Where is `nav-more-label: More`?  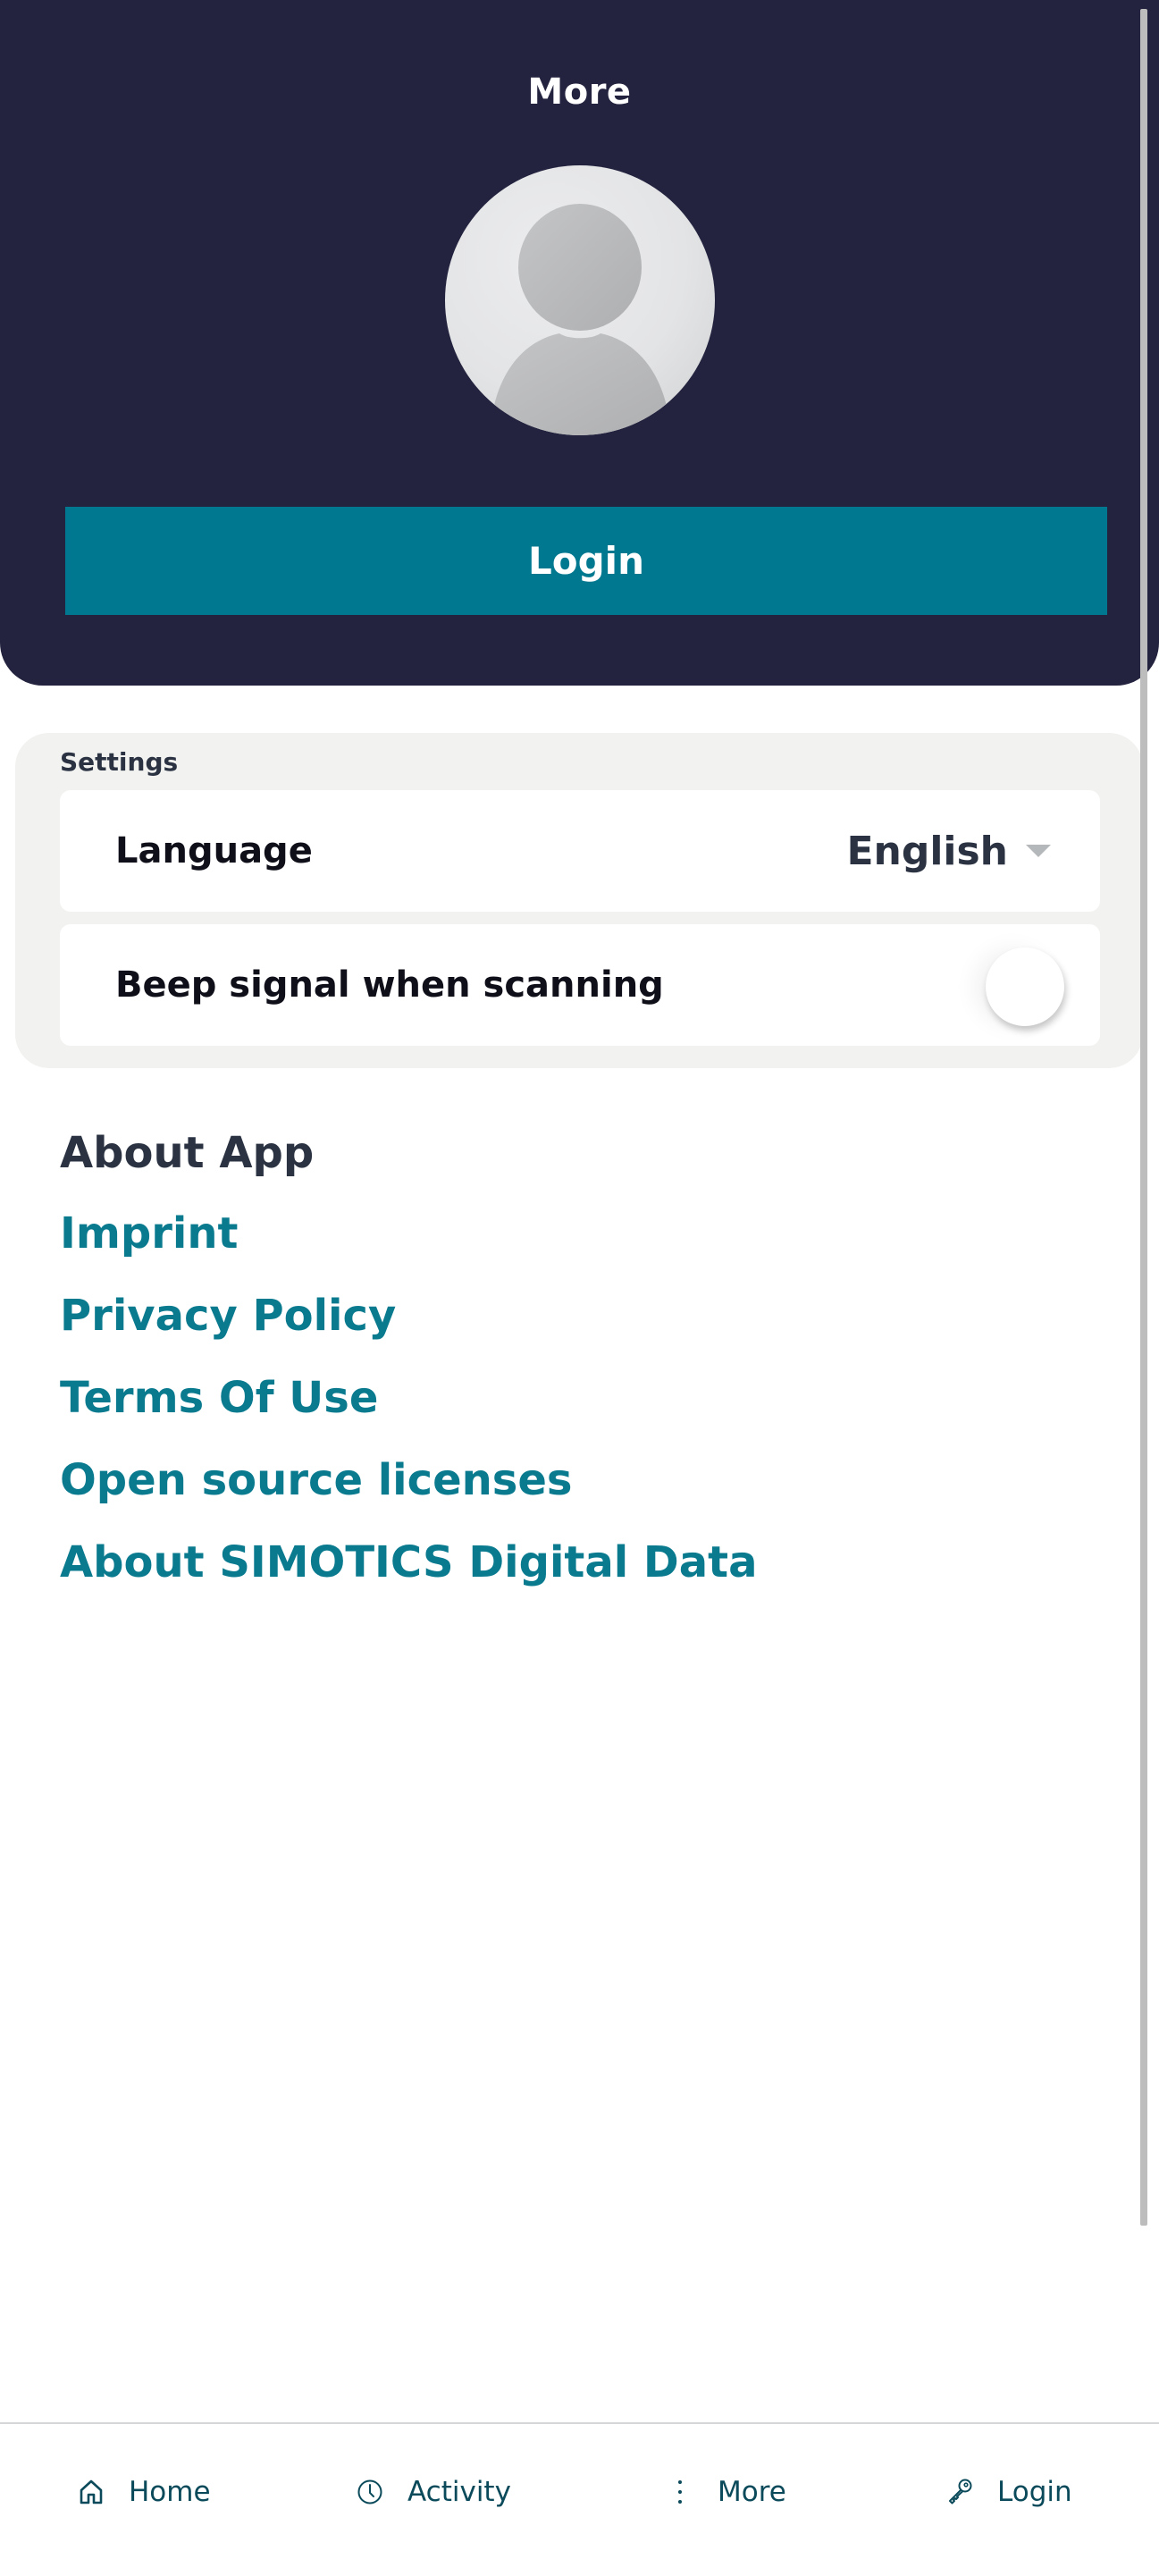 nav-more-label: More is located at coordinates (752, 2492).